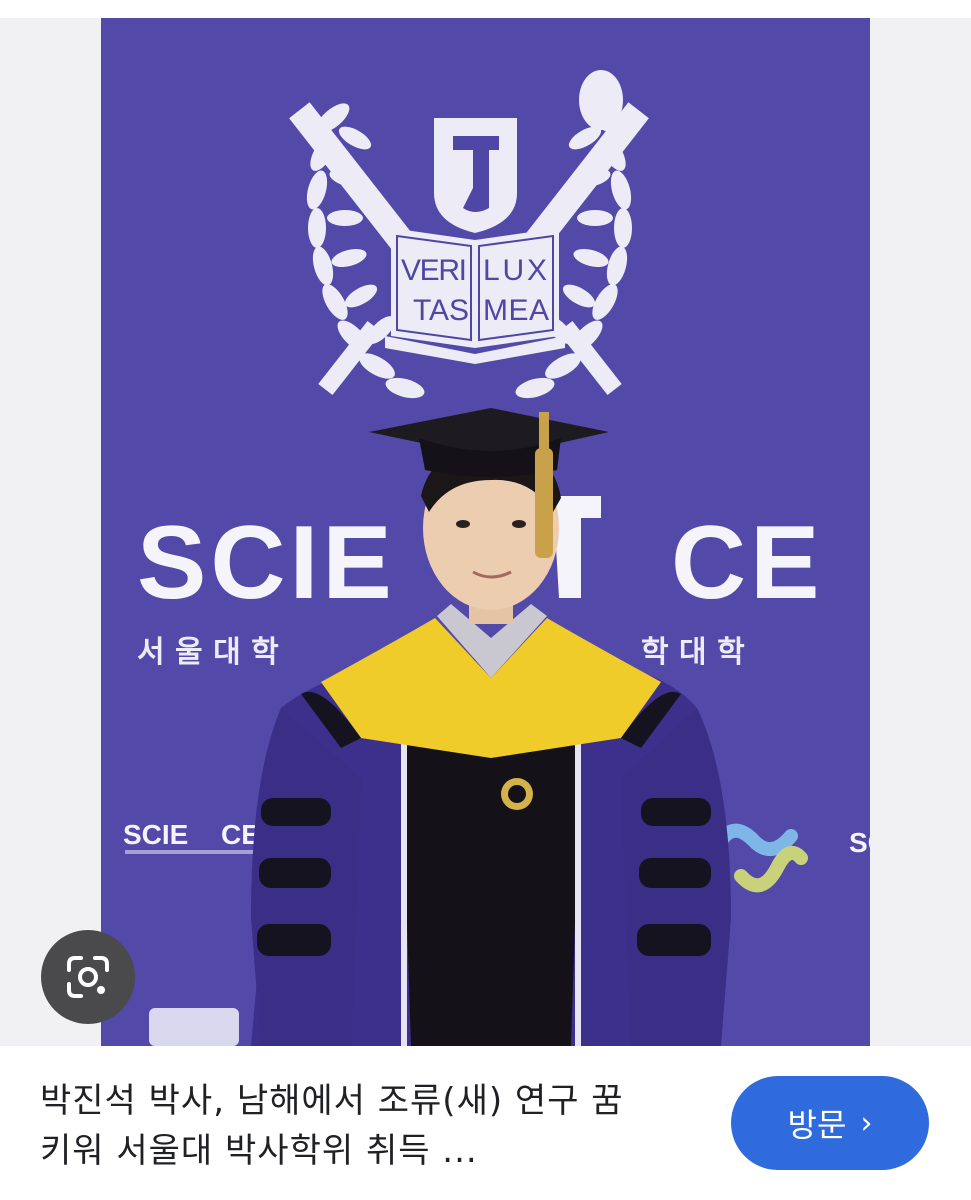  What do you see at coordinates (155, 834) in the screenshot?
I see `small-logo-left: SCIE` at bounding box center [155, 834].